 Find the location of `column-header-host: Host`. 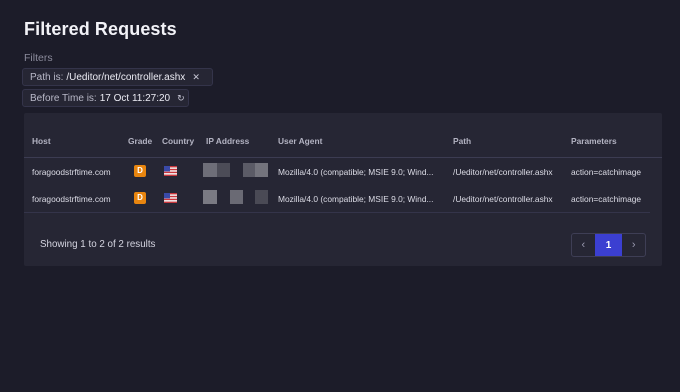

column-header-host: Host is located at coordinates (41, 141).